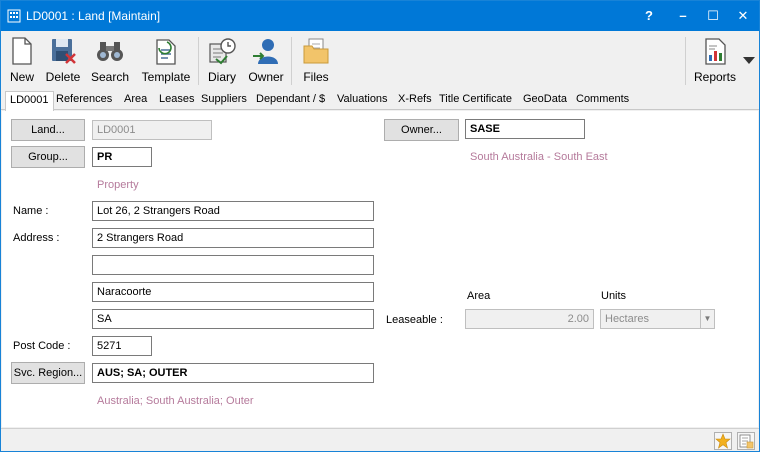  What do you see at coordinates (152, 130) in the screenshot?
I see `land-code-field: LD0001` at bounding box center [152, 130].